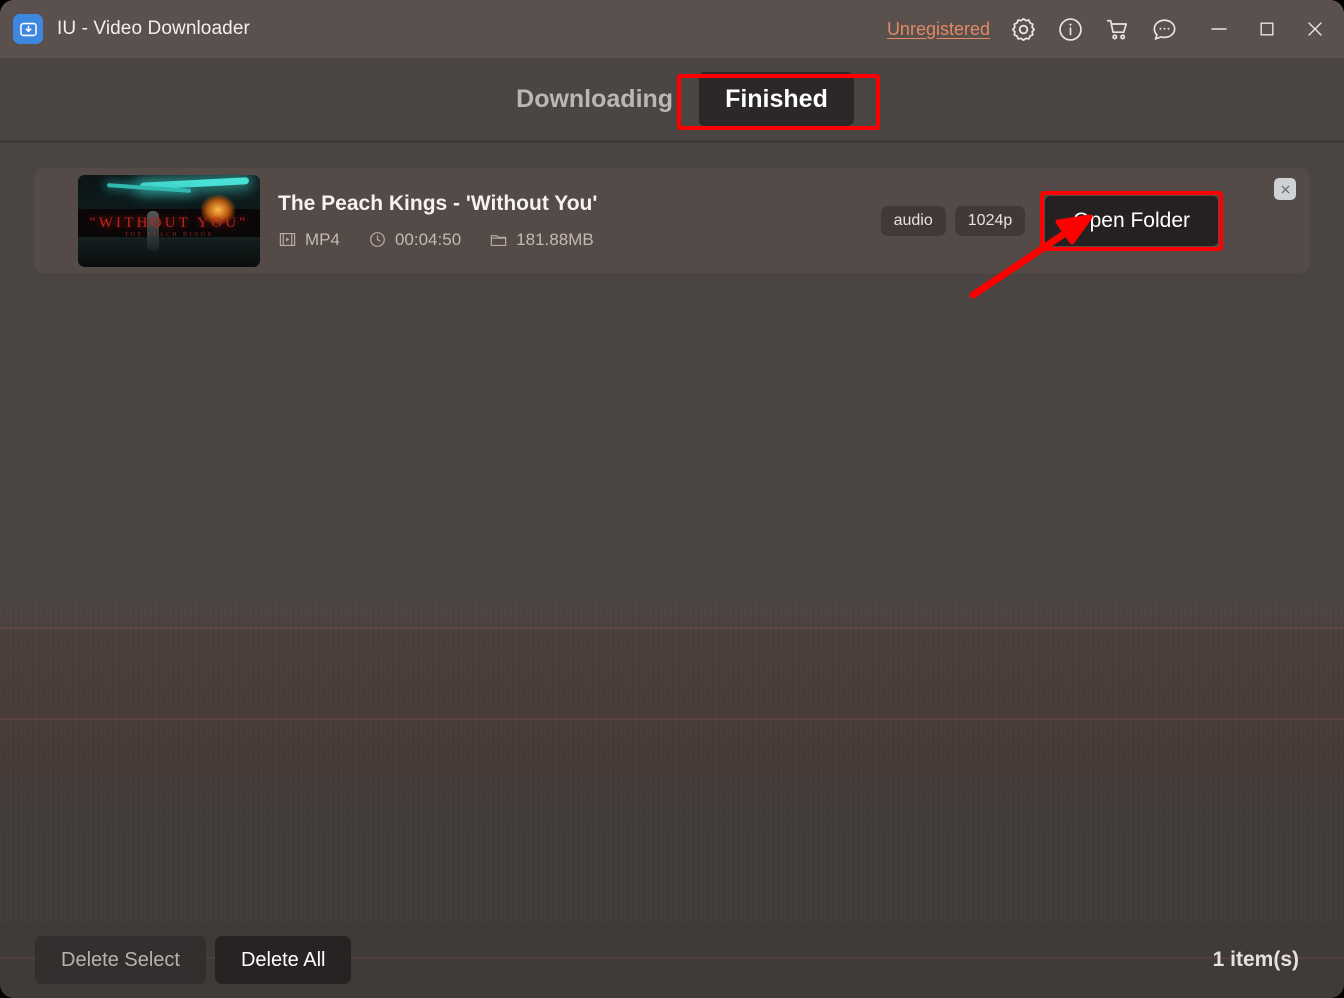 This screenshot has width=1344, height=998. Describe the element at coordinates (913, 220) in the screenshot. I see `badge-audio: audio` at that location.